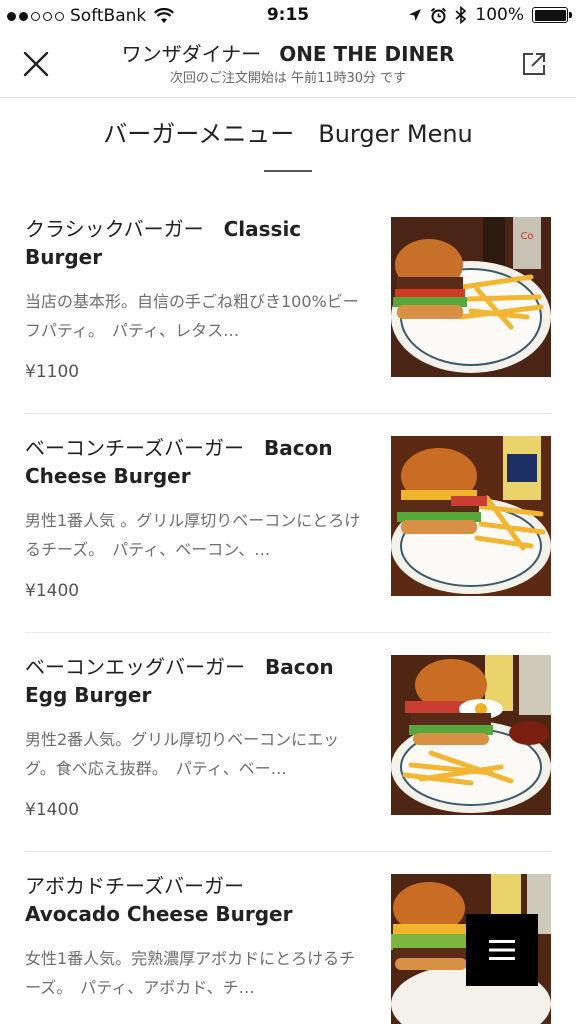 The image size is (576, 1024). I want to click on item-name: クラシックバーガー Classic Burger, so click(195, 243).